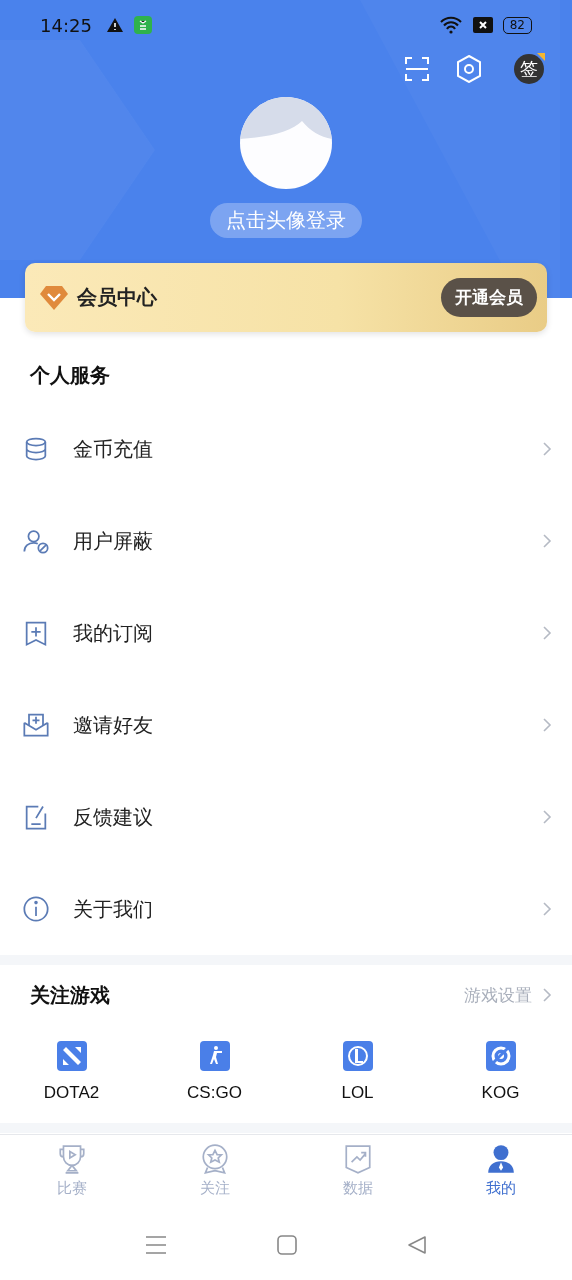  Describe the element at coordinates (307, 909) in the screenshot. I see `menu-item: 关于我们` at that location.